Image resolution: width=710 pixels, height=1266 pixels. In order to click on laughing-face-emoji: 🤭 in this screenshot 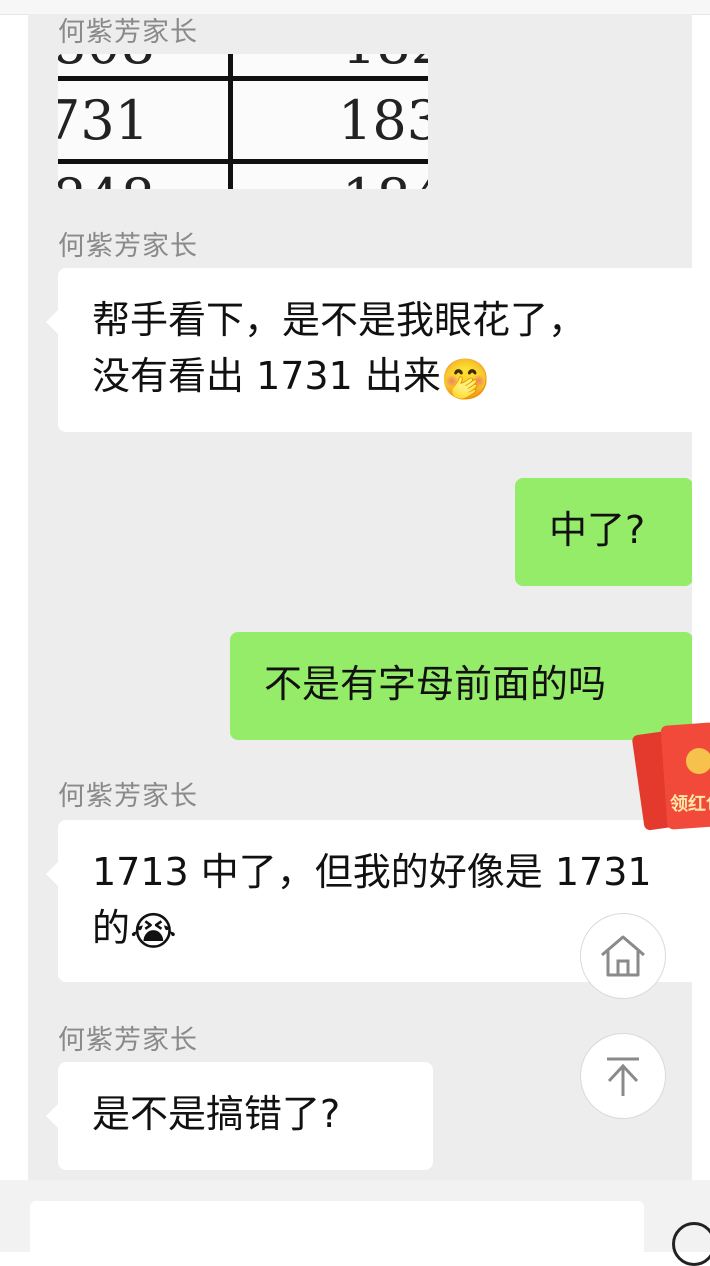, I will do `click(465, 380)`.